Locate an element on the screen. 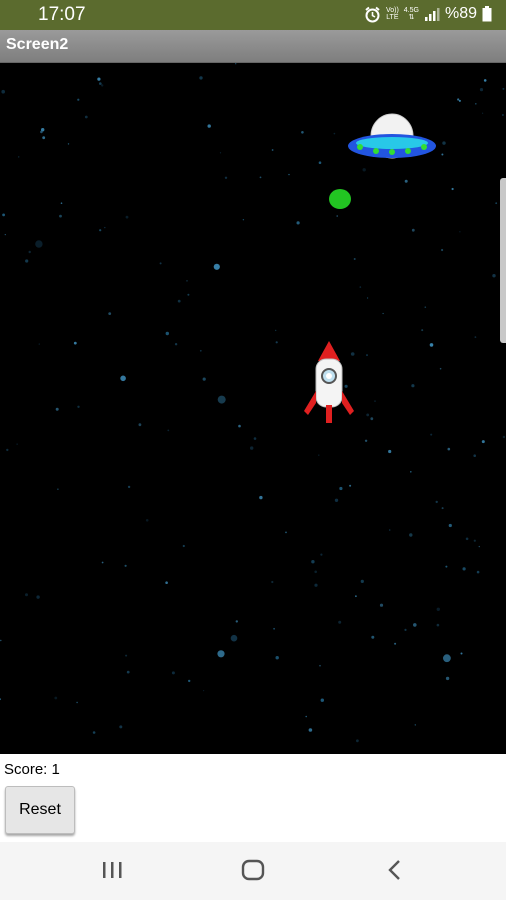 This screenshot has height=900, width=506. home-icon is located at coordinates (253, 872).